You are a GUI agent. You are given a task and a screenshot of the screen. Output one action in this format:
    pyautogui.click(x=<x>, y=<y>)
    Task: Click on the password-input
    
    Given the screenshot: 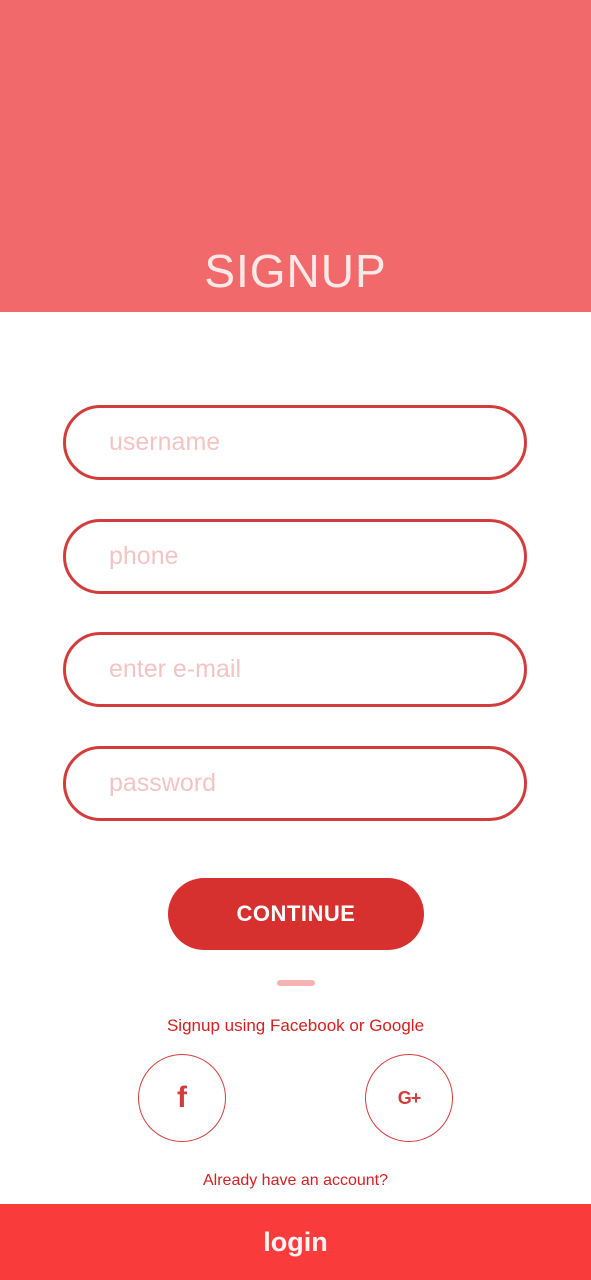 What is the action you would take?
    pyautogui.click(x=309, y=783)
    